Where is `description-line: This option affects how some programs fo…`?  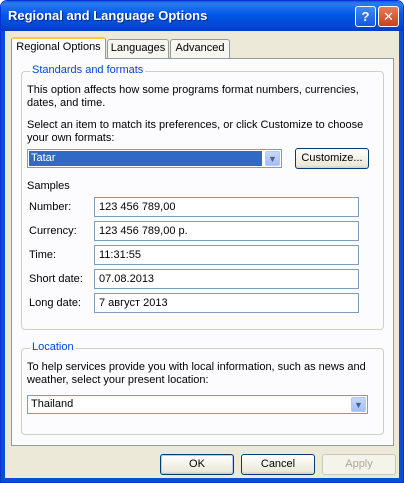 description-line: This option affects how some programs fo… is located at coordinates (193, 90).